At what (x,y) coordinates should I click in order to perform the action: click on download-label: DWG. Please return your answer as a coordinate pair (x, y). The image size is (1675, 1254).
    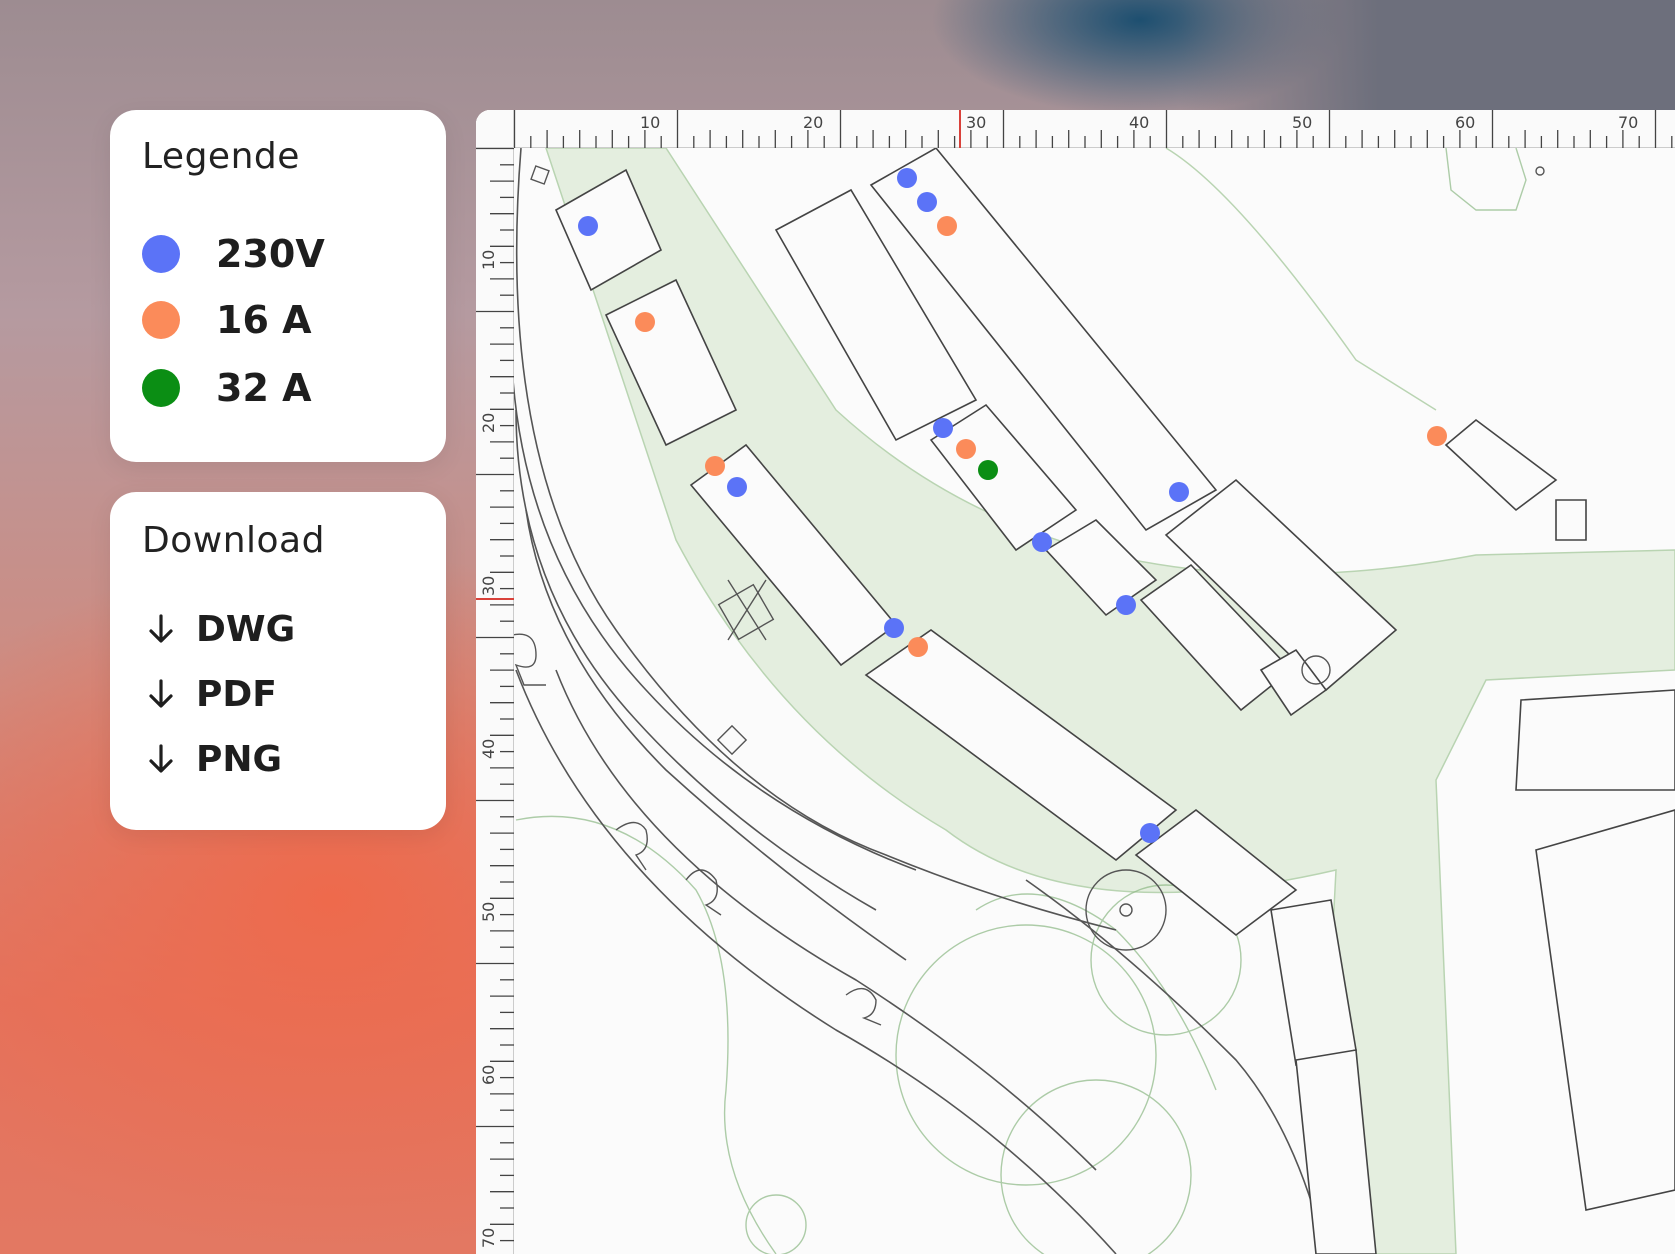
    Looking at the image, I should click on (246, 629).